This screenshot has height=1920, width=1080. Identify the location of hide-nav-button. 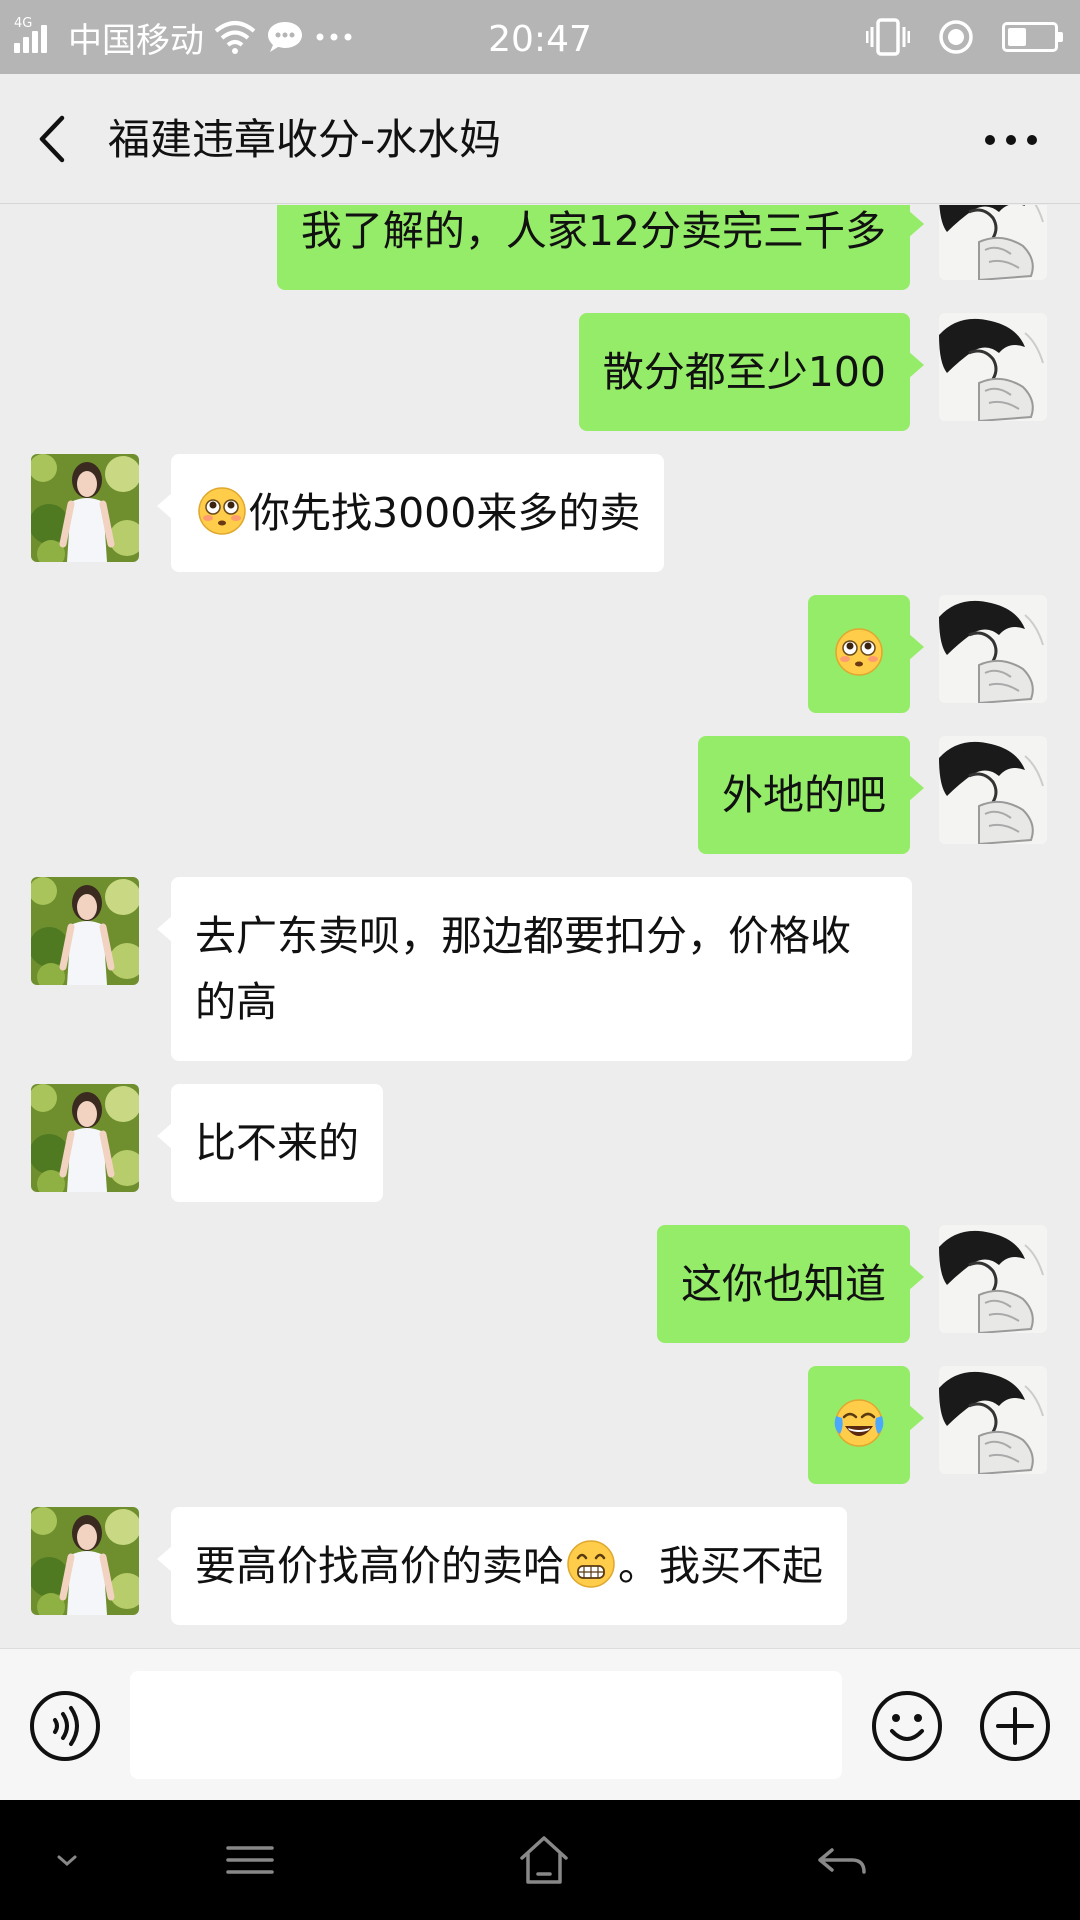
(67, 1860).